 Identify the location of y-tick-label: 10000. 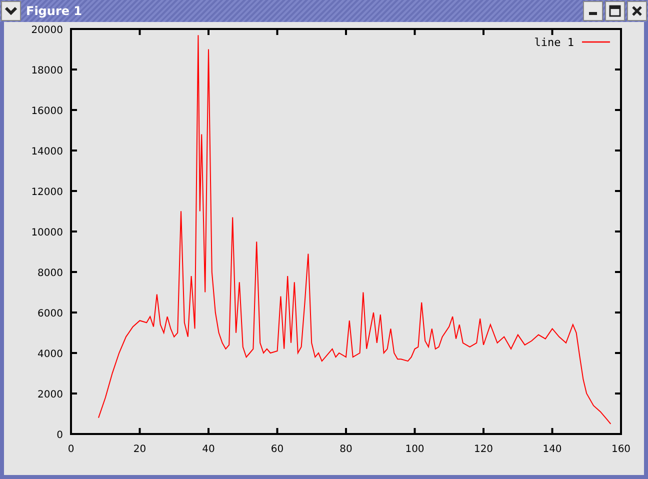
(47, 233).